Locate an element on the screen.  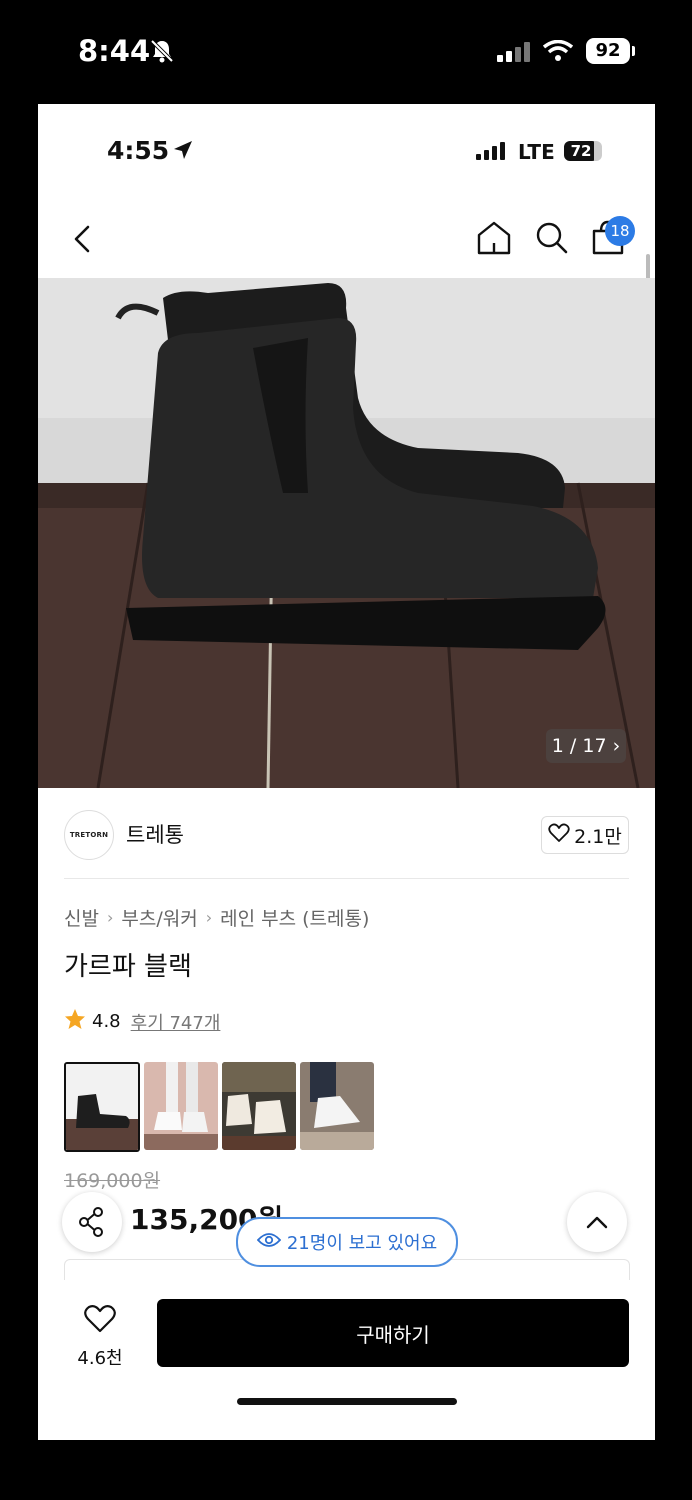
star-icon is located at coordinates (75, 1021).